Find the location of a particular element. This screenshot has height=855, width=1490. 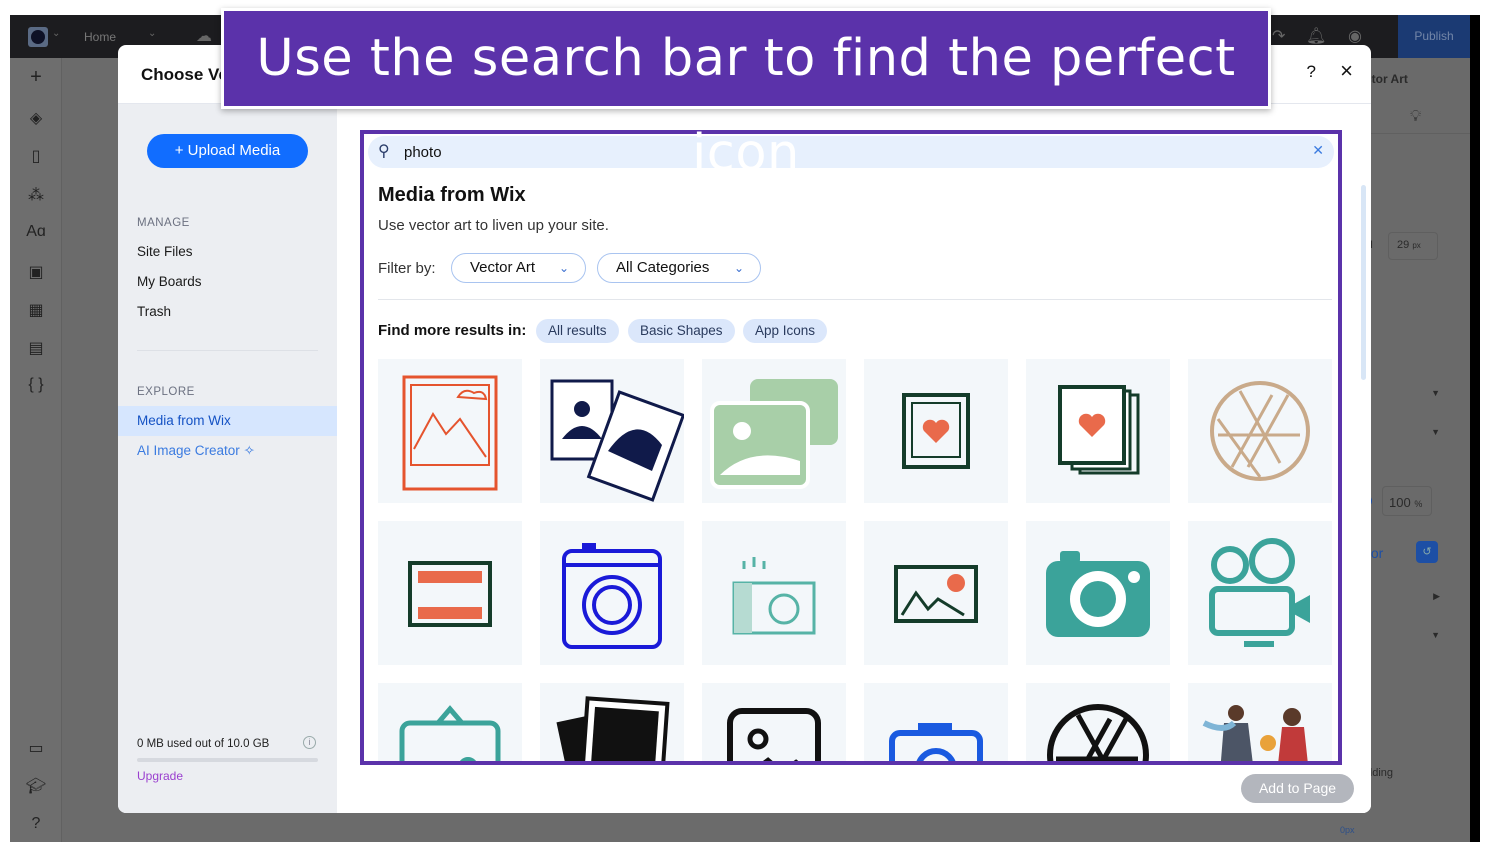

icon-result-camera-blue is located at coordinates (936, 722).